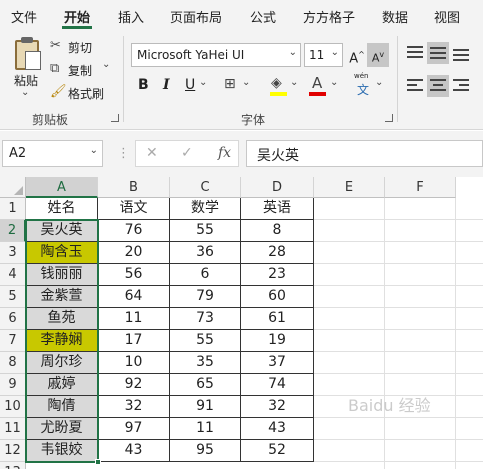  I want to click on row-header-10: 10, so click(13, 407).